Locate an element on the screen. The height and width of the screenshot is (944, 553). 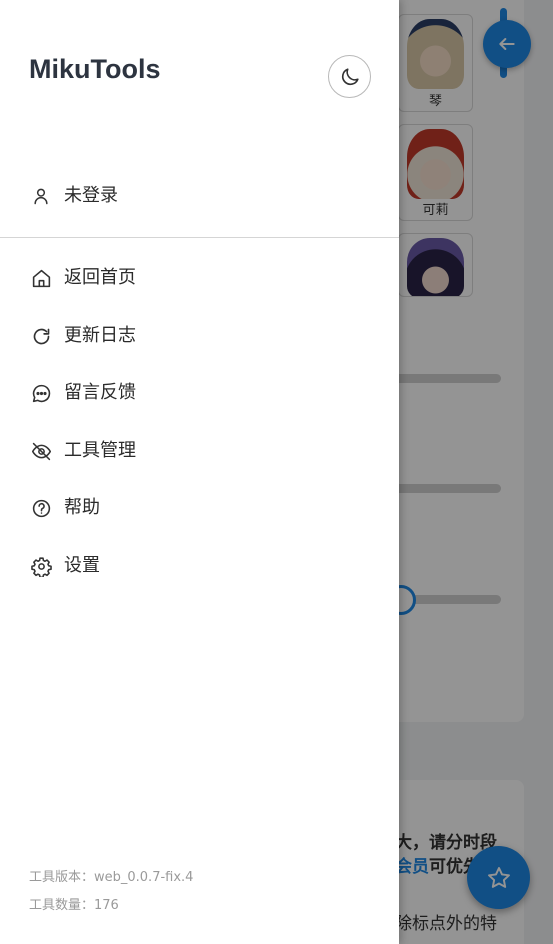
divider is located at coordinates (199, 237).